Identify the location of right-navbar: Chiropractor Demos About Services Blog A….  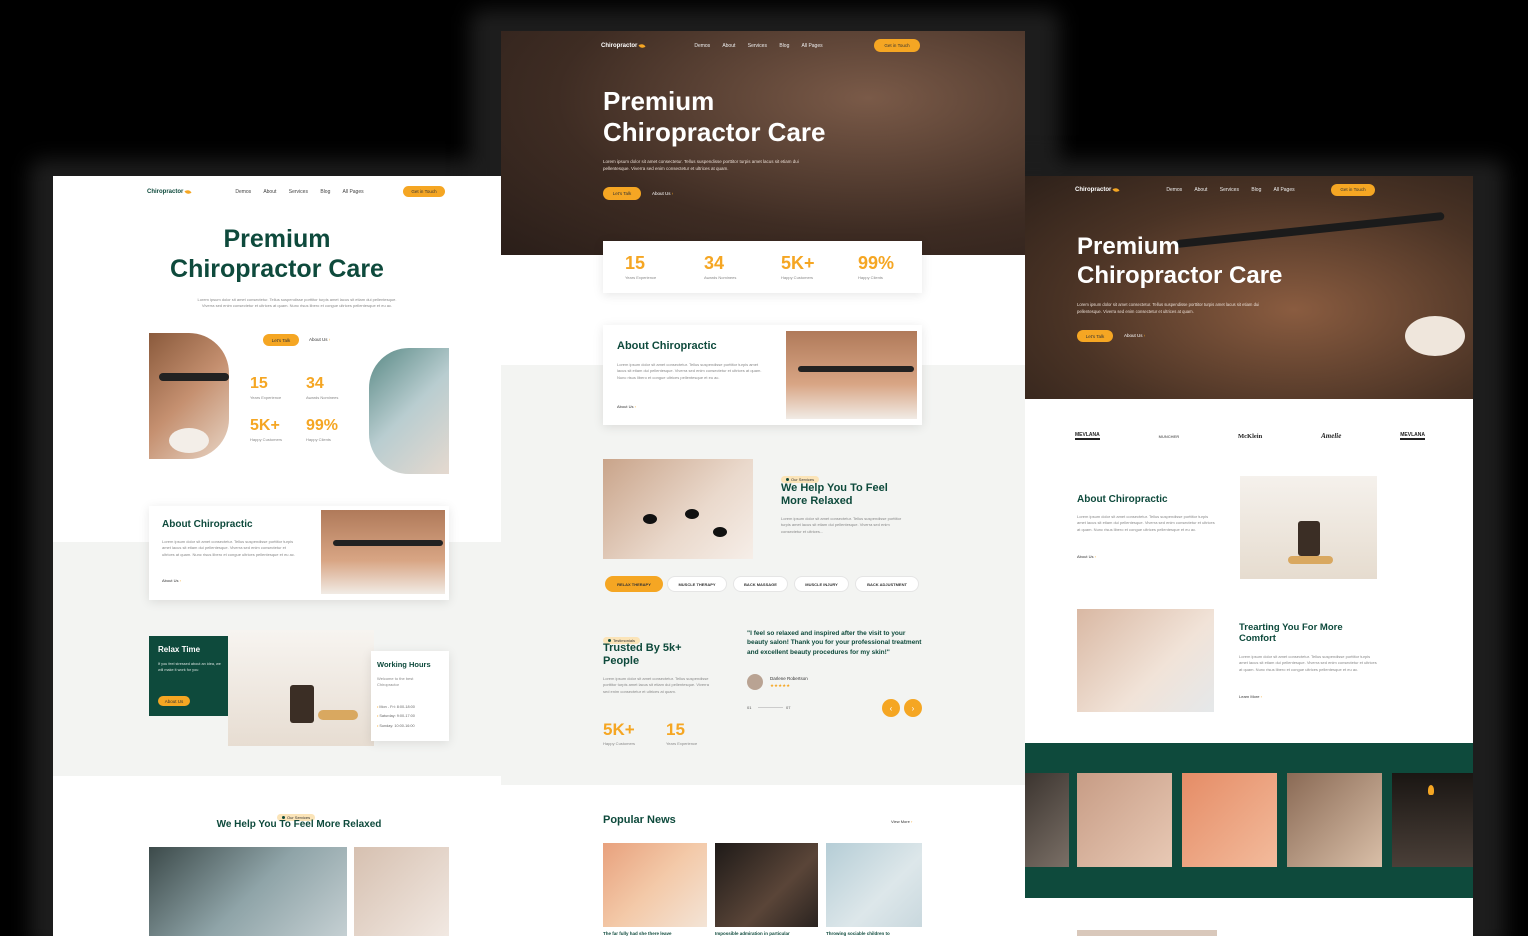
(1225, 189).